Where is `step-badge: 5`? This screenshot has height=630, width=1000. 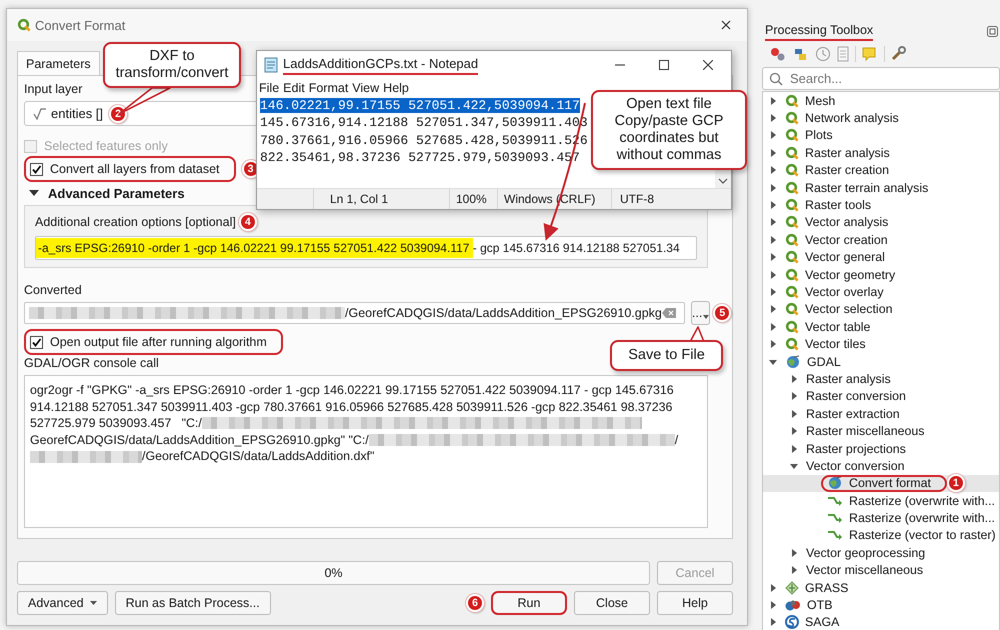
step-badge: 5 is located at coordinates (722, 313).